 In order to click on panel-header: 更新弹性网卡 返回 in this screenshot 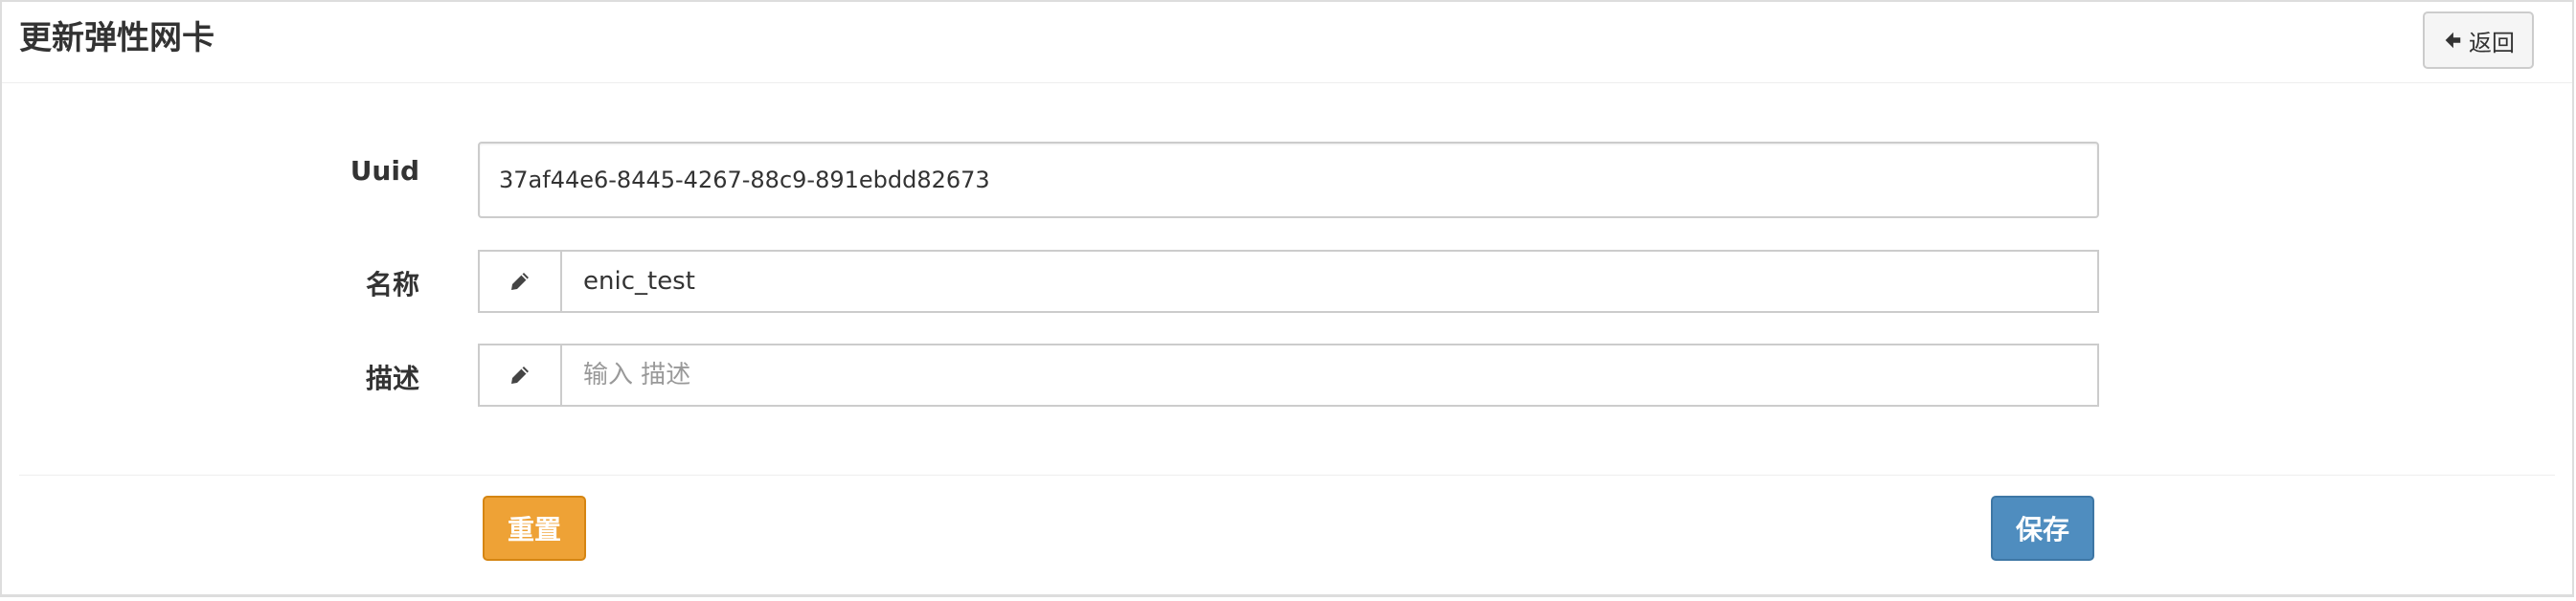, I will do `click(1287, 42)`.